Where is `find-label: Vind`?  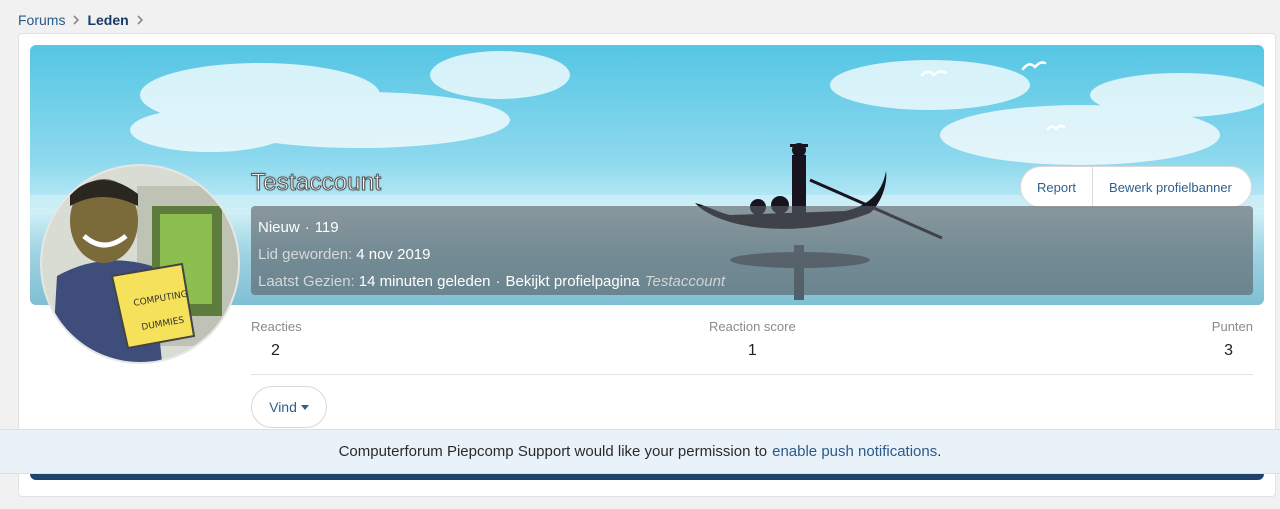 find-label: Vind is located at coordinates (283, 407).